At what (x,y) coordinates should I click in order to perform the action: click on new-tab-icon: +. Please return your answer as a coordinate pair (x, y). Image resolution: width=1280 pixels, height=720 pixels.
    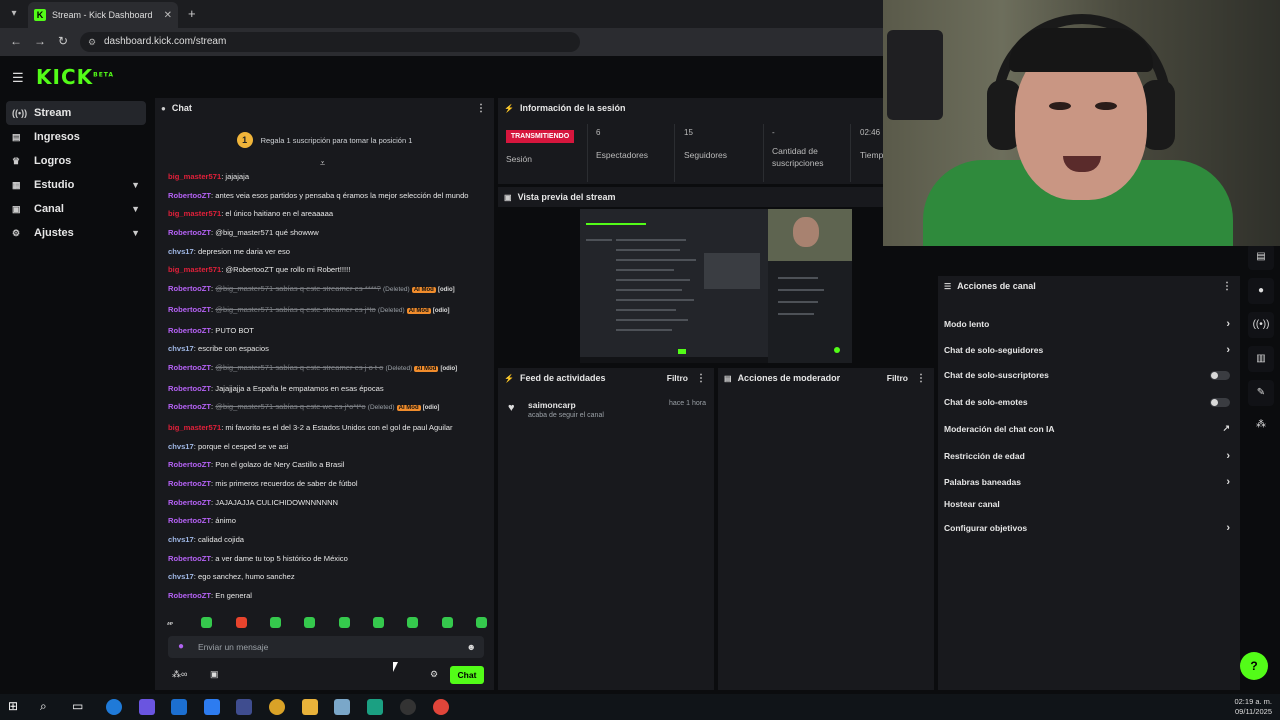
    Looking at the image, I should click on (192, 13).